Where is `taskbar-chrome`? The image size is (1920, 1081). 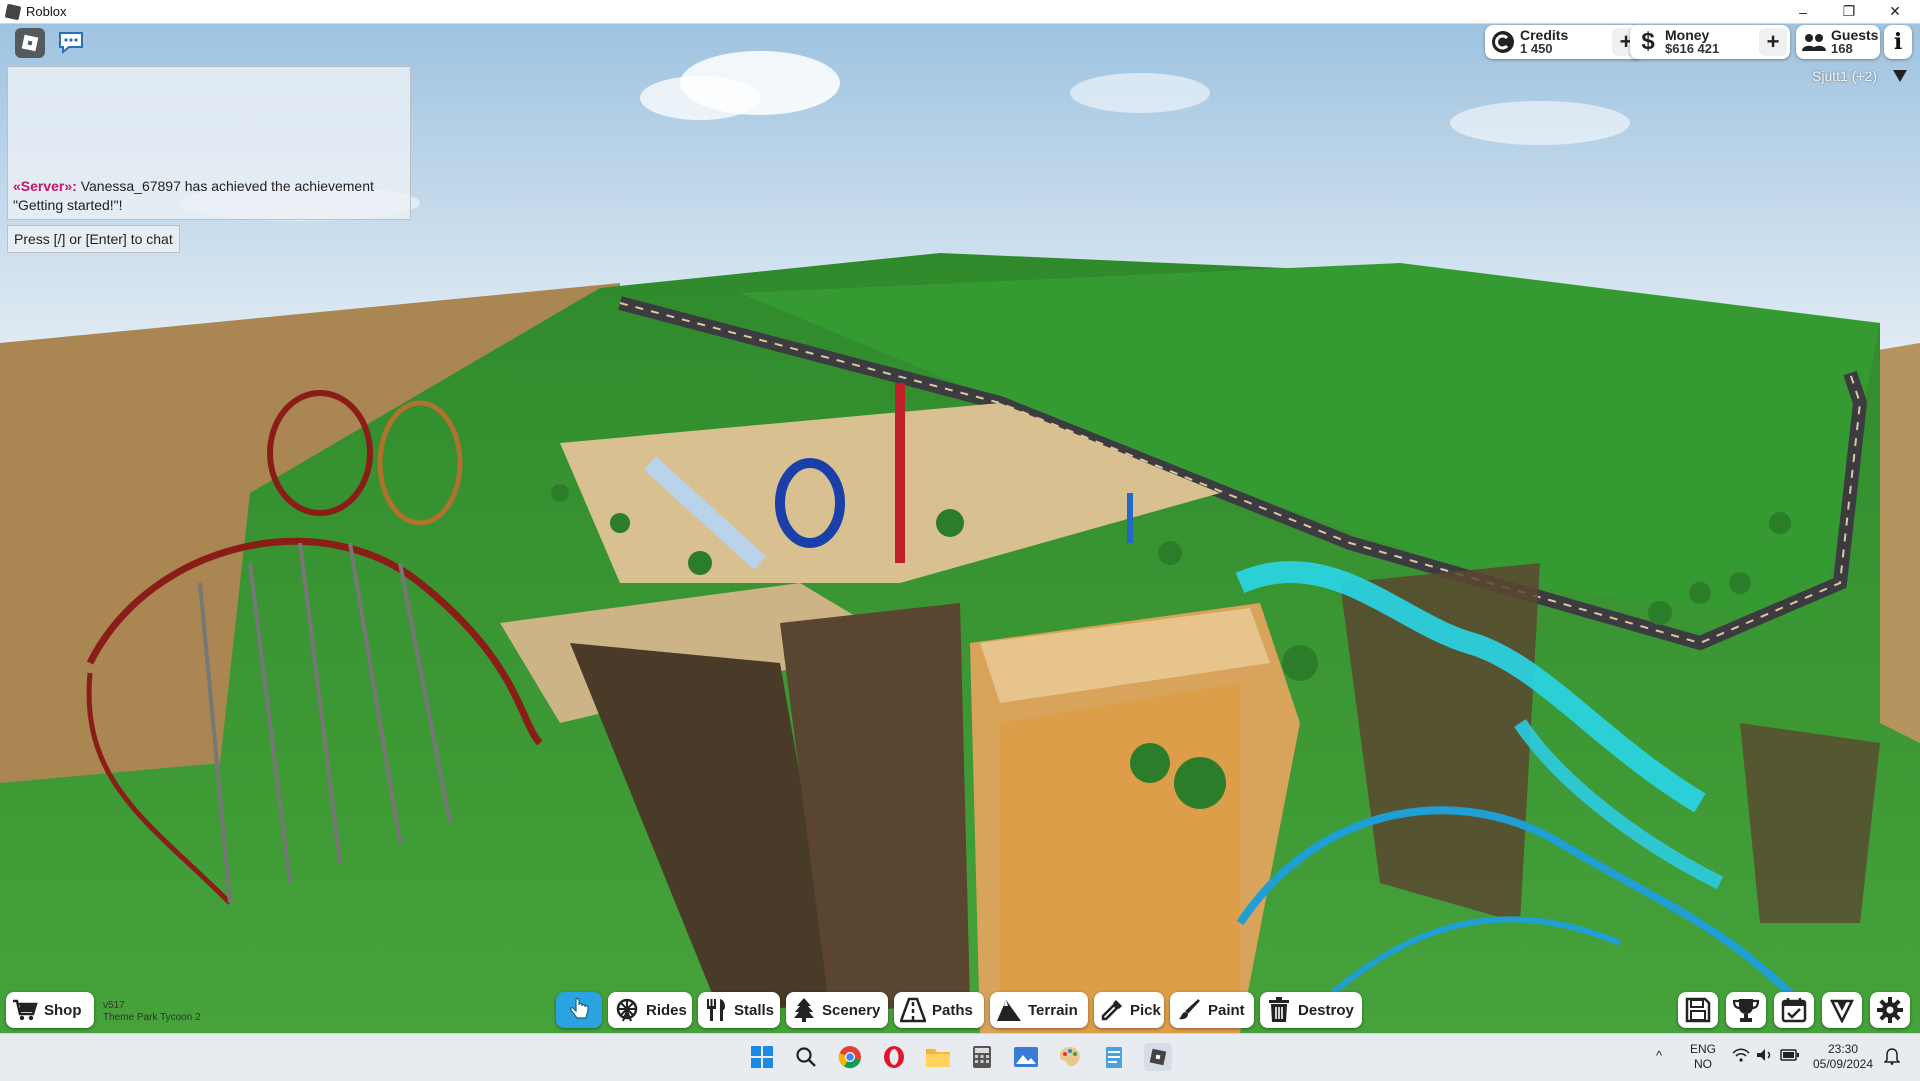
taskbar-chrome is located at coordinates (850, 1057).